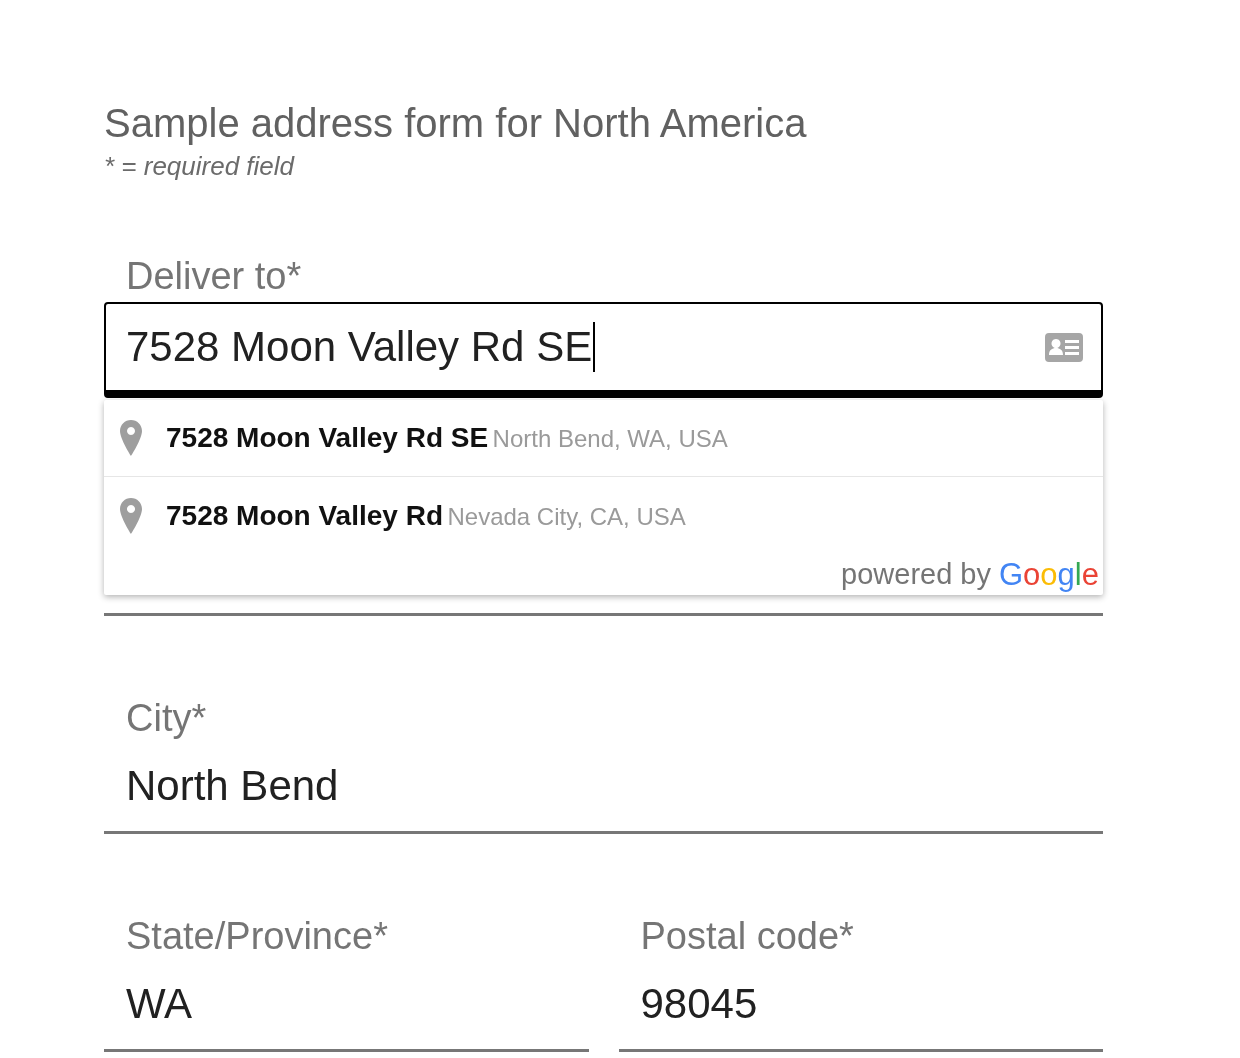 This screenshot has height=1058, width=1240. Describe the element at coordinates (166, 718) in the screenshot. I see `field-label: City*` at that location.